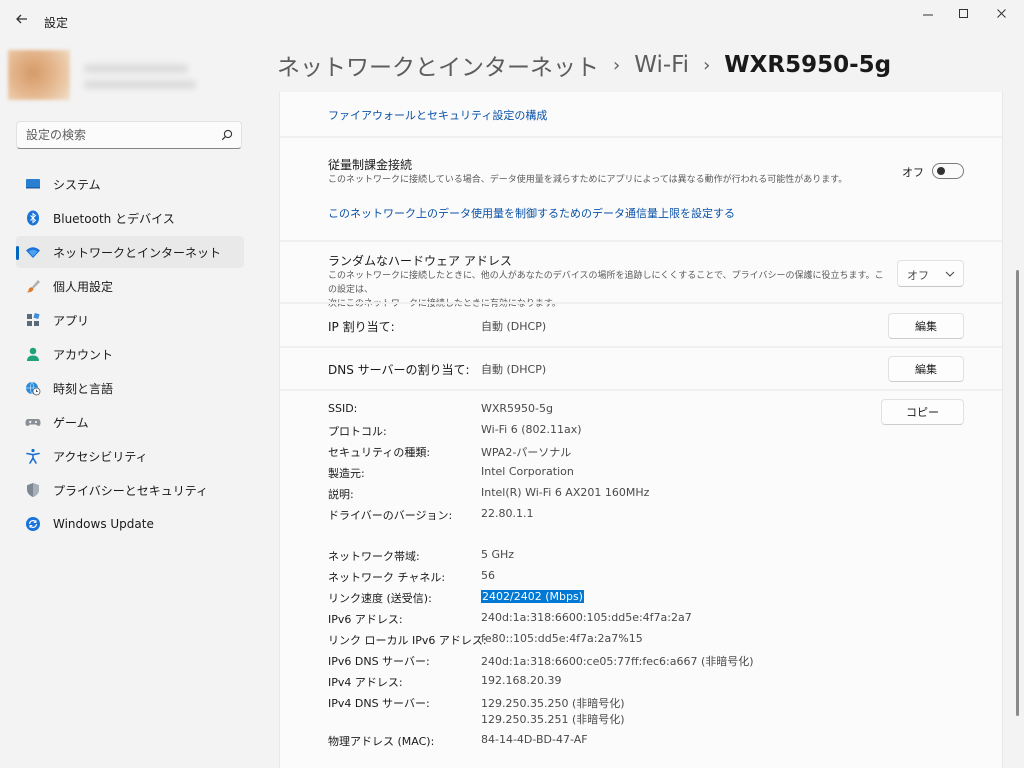  Describe the element at coordinates (357, 431) in the screenshot. I see `prop-label-protocol: プロトコル:` at that location.